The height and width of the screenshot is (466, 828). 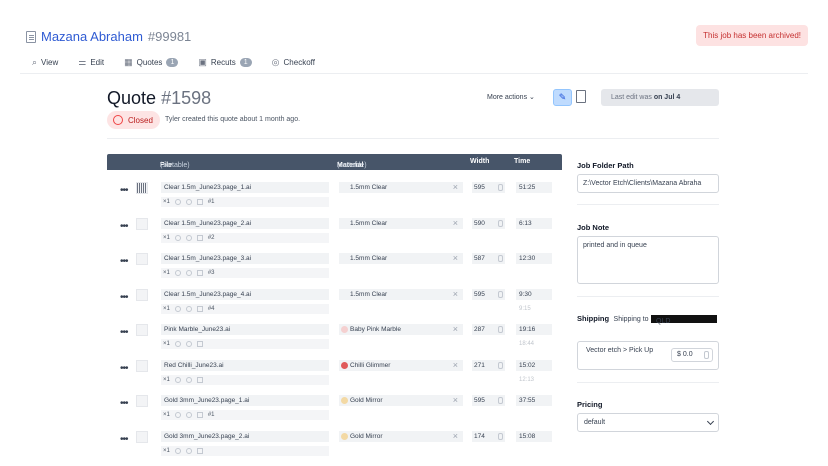 I want to click on tab-edit: ⚌ Edit, so click(x=91, y=62).